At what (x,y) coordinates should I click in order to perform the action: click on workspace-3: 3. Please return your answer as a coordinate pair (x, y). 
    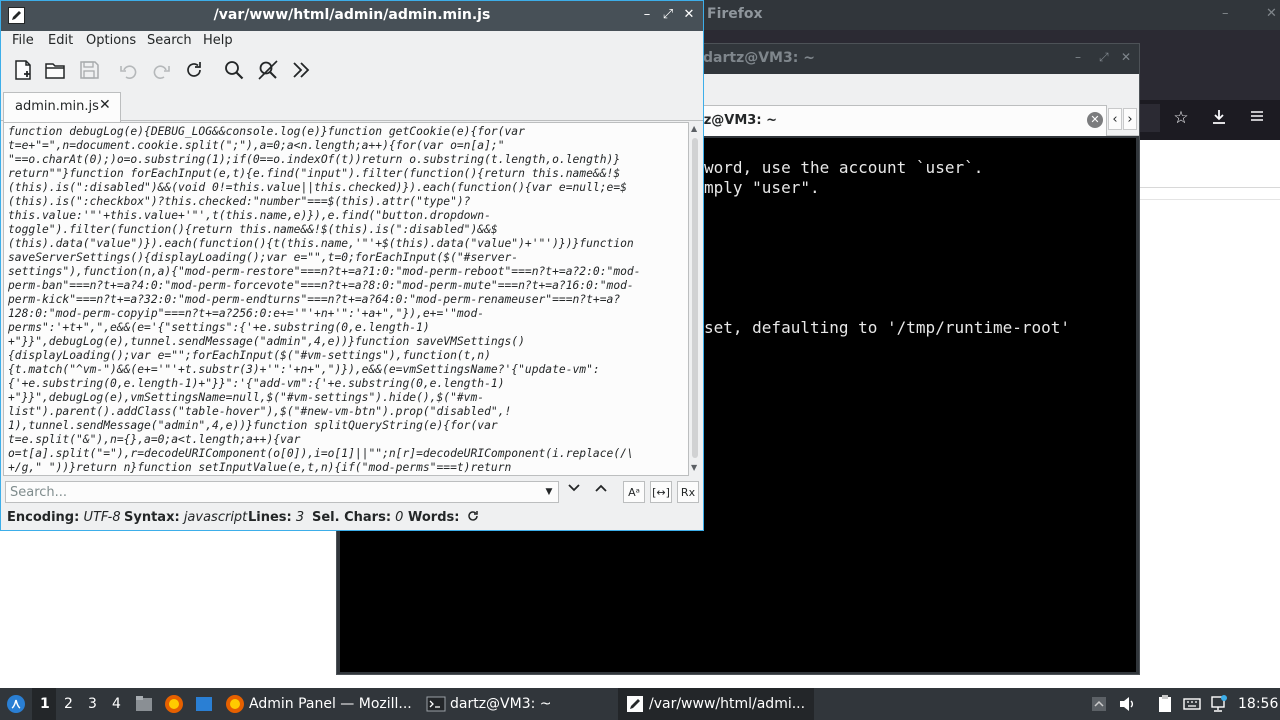
    Looking at the image, I should click on (92, 704).